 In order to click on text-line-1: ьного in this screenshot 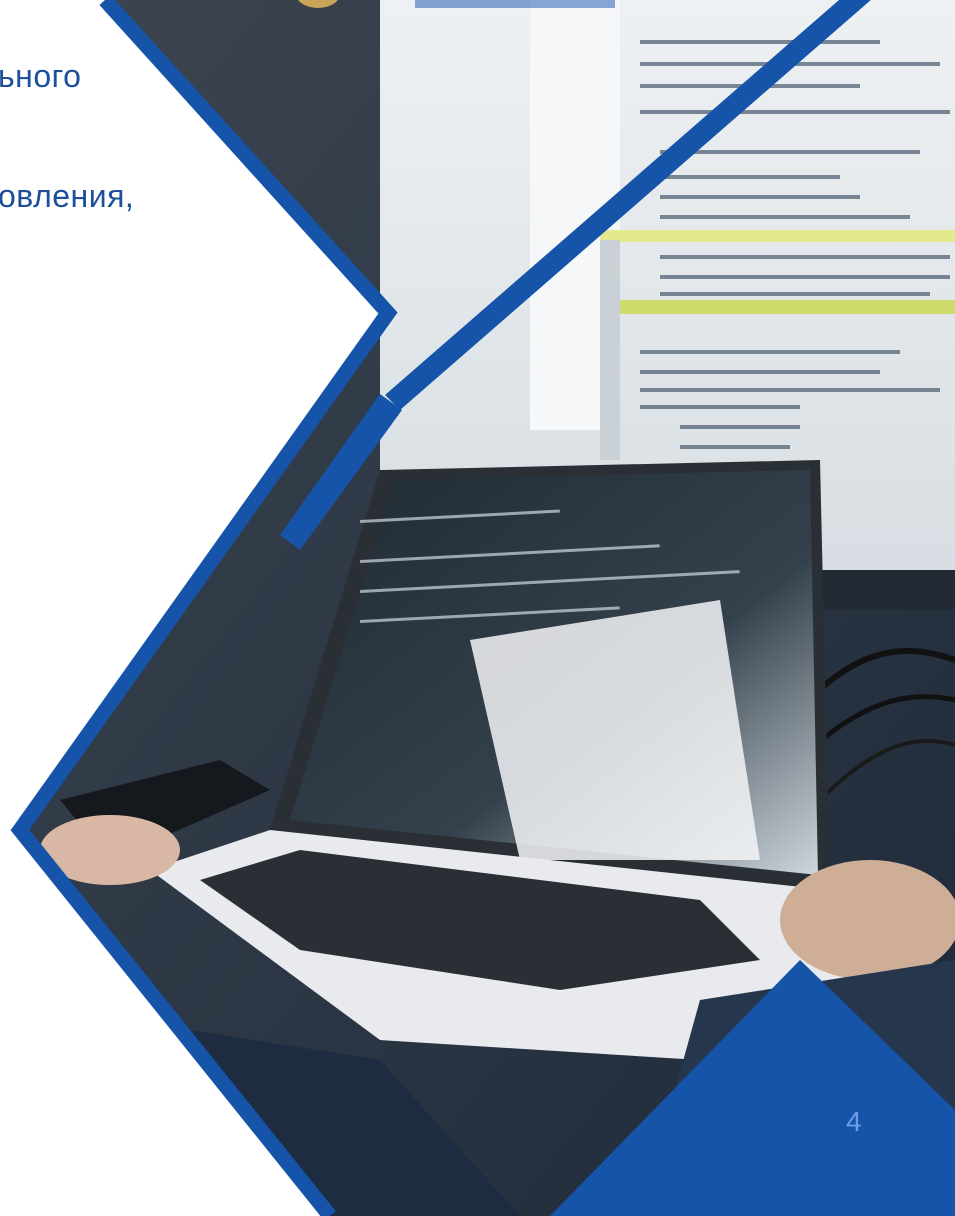, I will do `click(41, 76)`.